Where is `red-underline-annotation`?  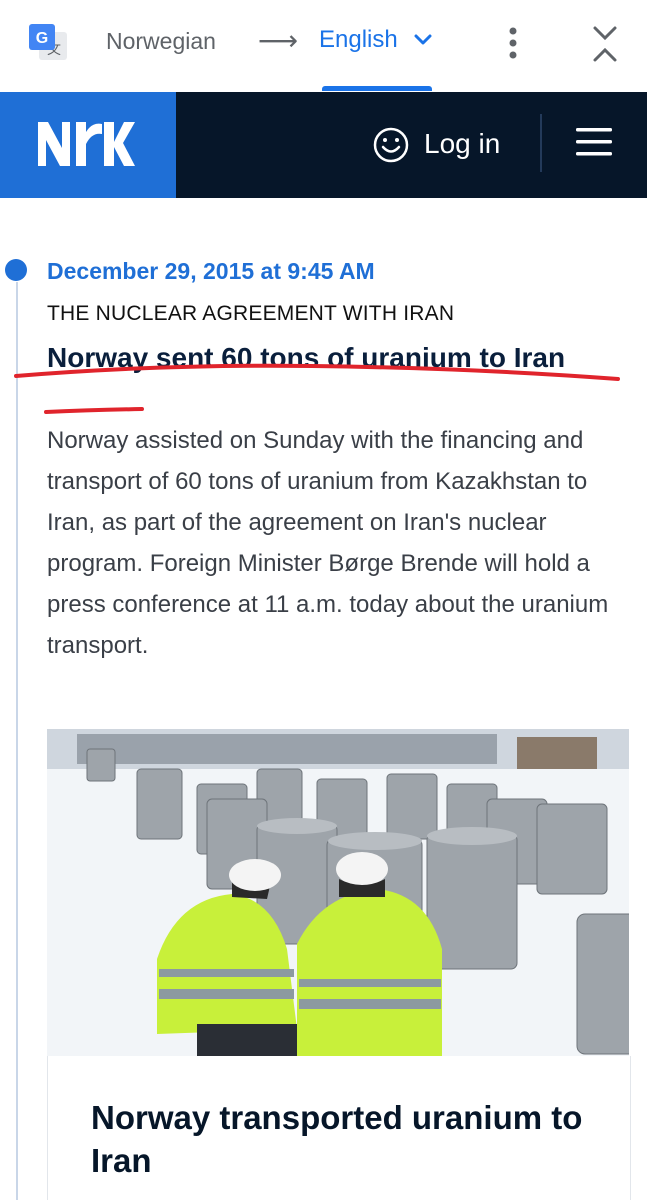 red-underline-annotation is located at coordinates (317, 388).